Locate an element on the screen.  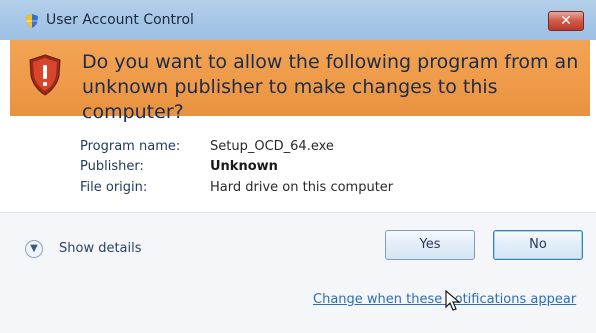
window-title: User Account Control is located at coordinates (120, 20).